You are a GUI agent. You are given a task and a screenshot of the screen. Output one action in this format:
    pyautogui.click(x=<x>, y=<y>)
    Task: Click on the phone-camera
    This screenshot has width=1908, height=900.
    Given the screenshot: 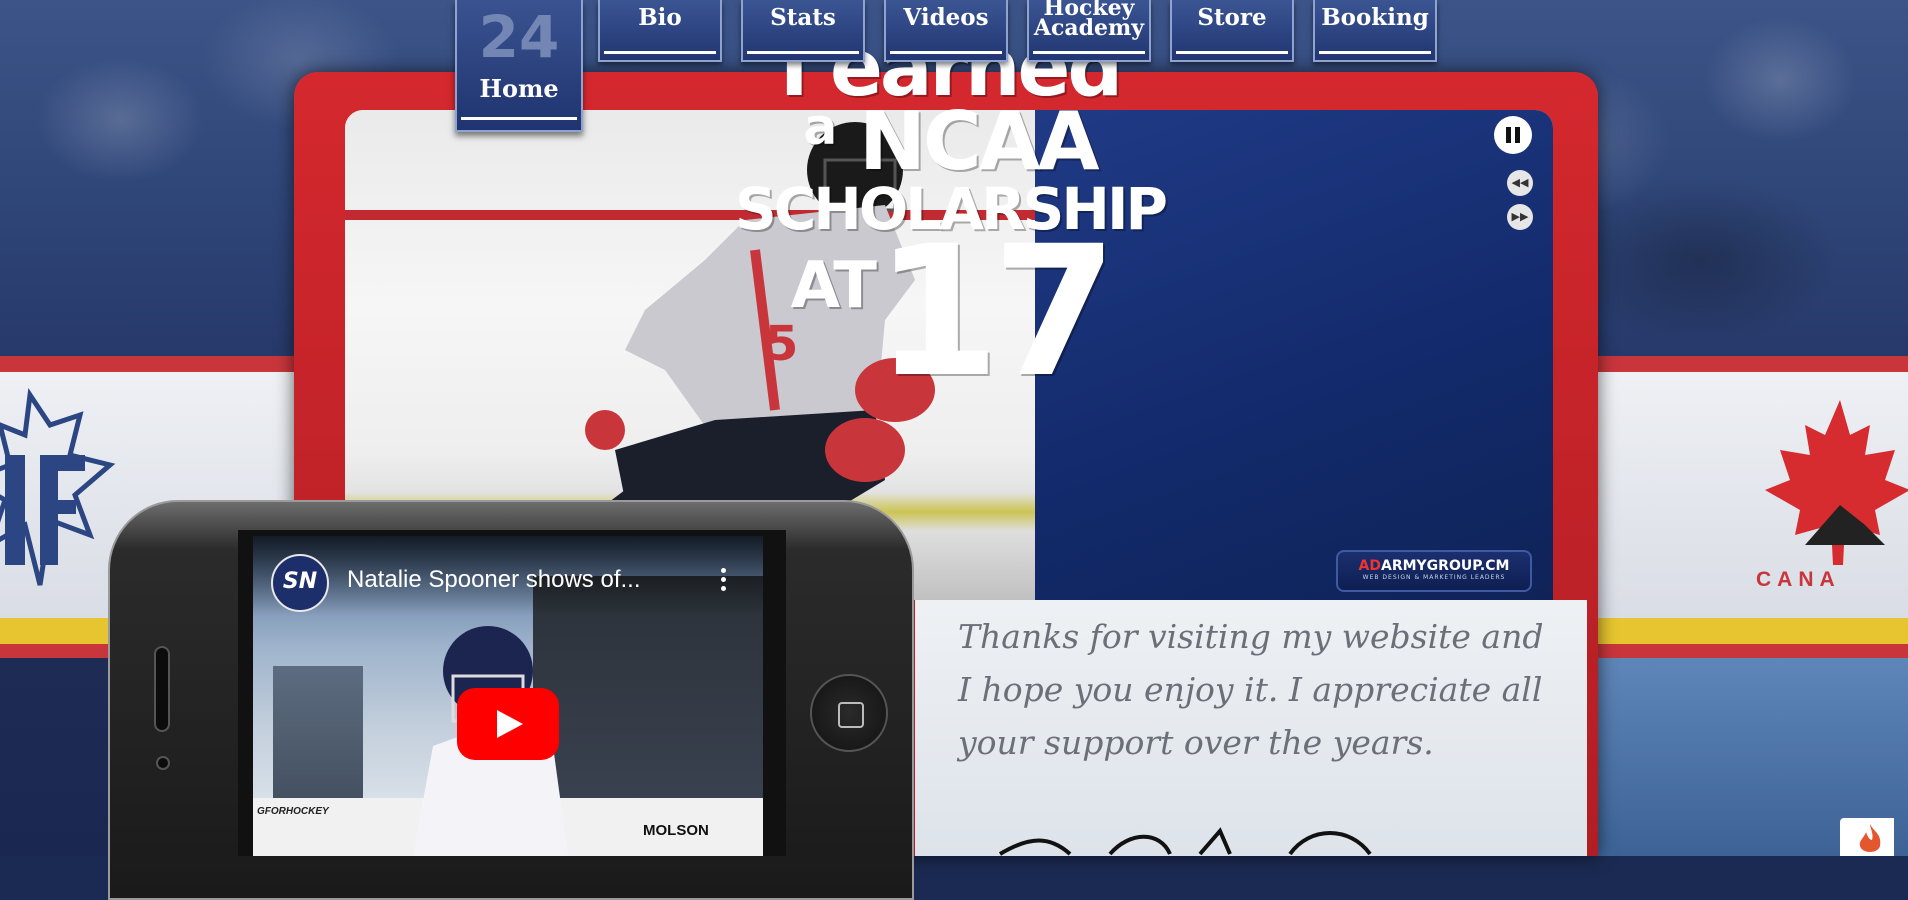 What is the action you would take?
    pyautogui.click(x=163, y=763)
    